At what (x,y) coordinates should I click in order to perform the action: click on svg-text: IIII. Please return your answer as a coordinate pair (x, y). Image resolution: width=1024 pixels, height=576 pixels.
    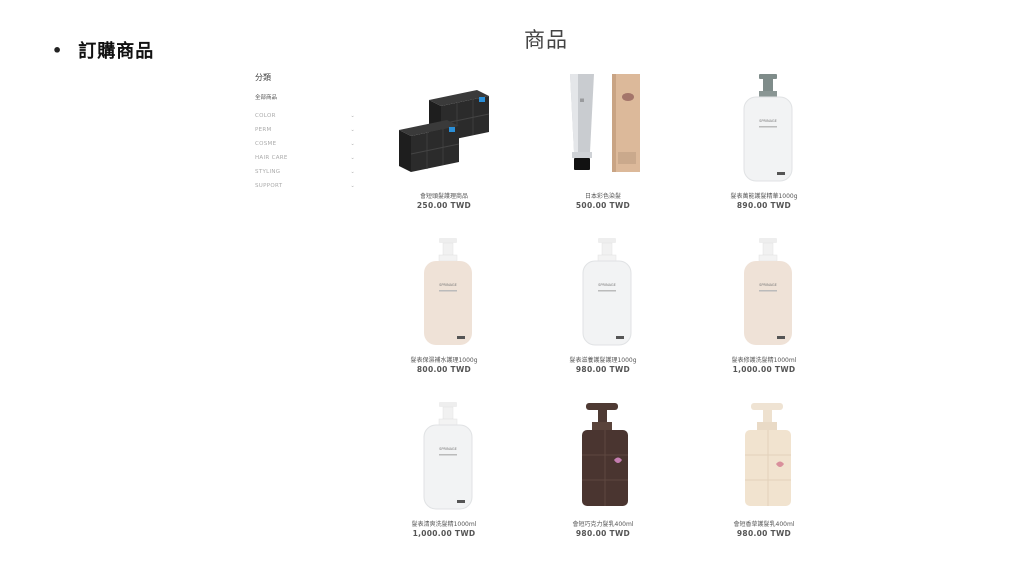
    Looking at the image, I should click on (582, 100).